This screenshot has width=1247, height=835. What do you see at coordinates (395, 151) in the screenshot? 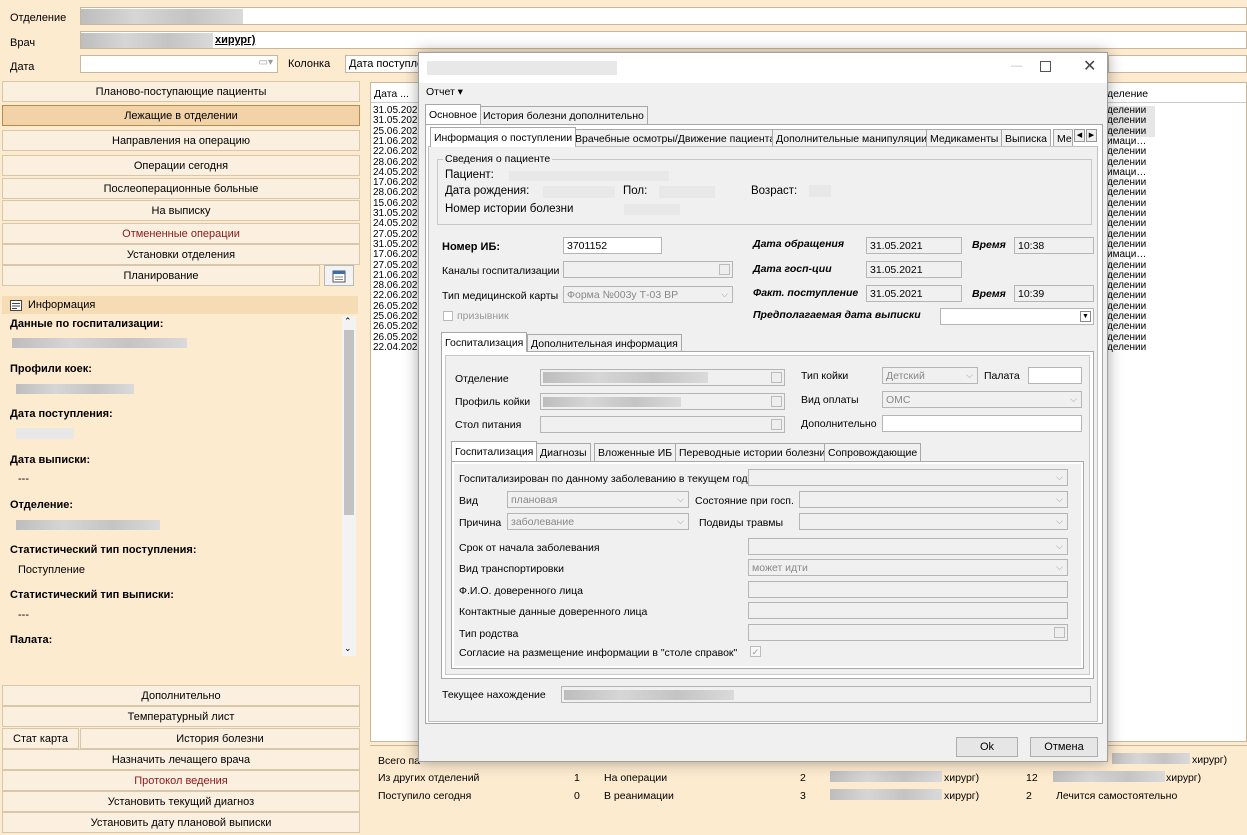
I see `grid-row-date: 22.06.202` at bounding box center [395, 151].